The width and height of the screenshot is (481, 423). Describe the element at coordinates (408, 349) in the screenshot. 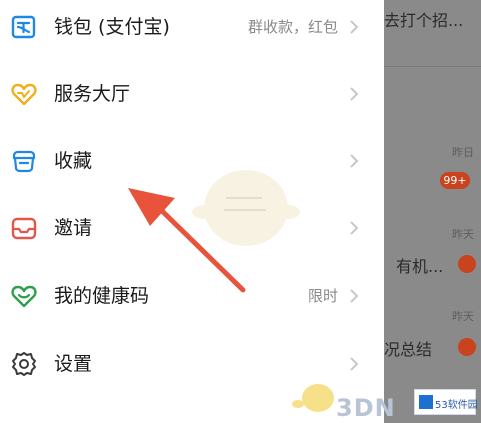

I see `background-chat-preview: 况总结` at that location.